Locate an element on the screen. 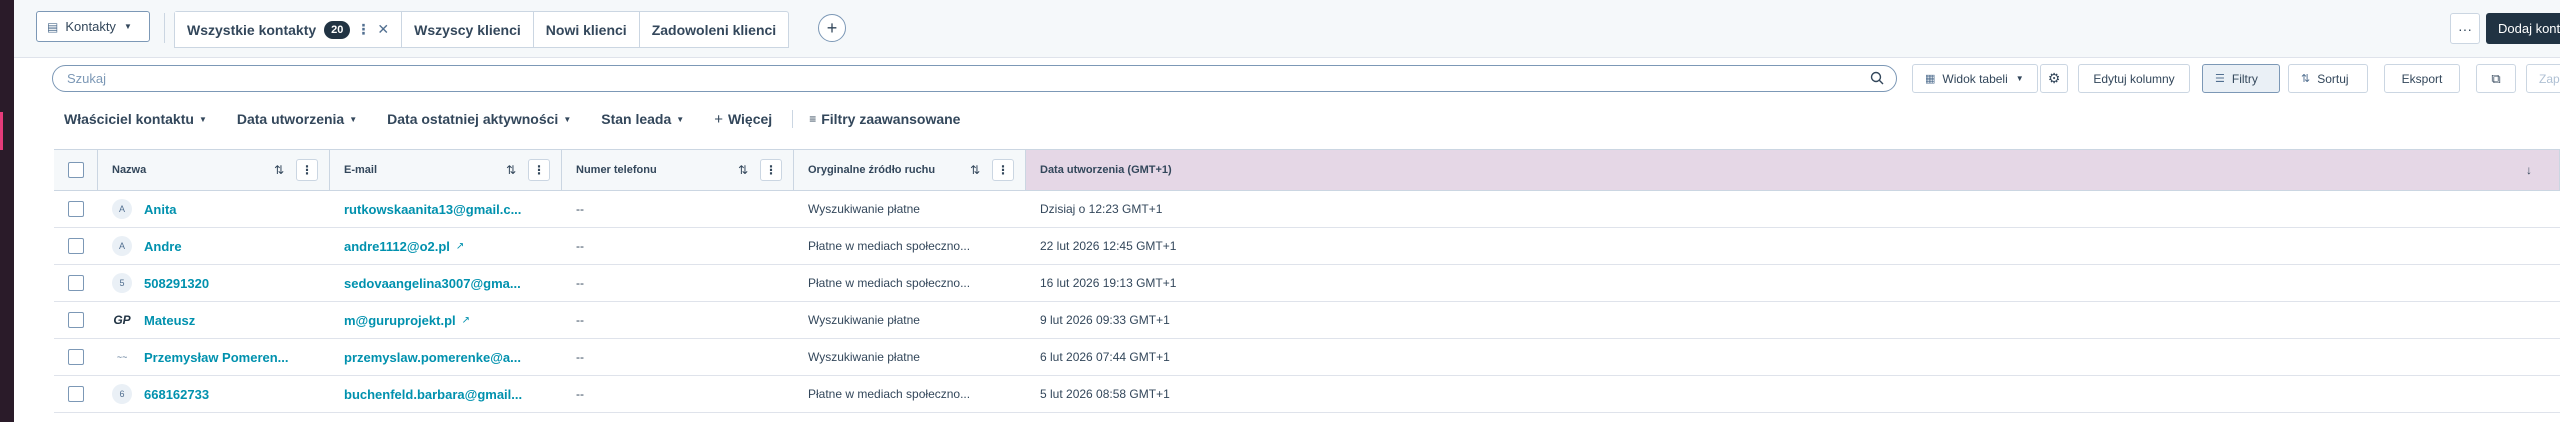  create-date-cell: 5 lut 2026 08:58 GMT+1 is located at coordinates (1105, 394).